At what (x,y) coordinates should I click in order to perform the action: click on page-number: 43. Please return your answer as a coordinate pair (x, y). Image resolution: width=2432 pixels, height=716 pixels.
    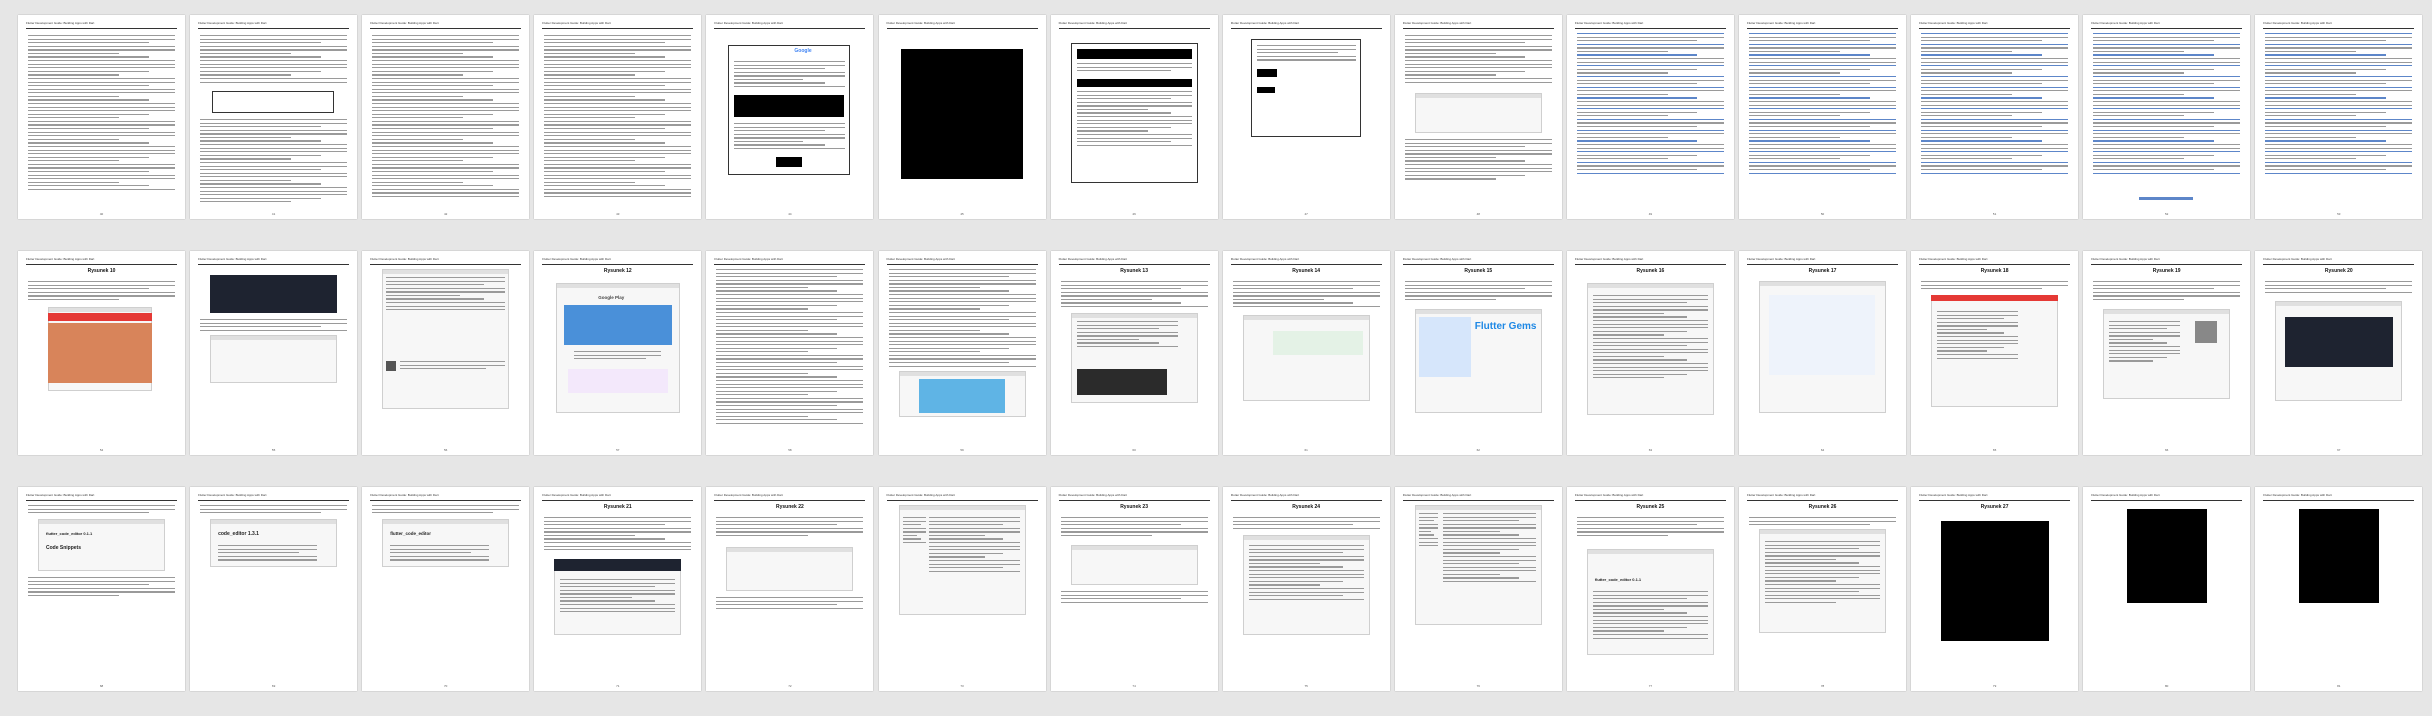
    Looking at the image, I should click on (618, 214).